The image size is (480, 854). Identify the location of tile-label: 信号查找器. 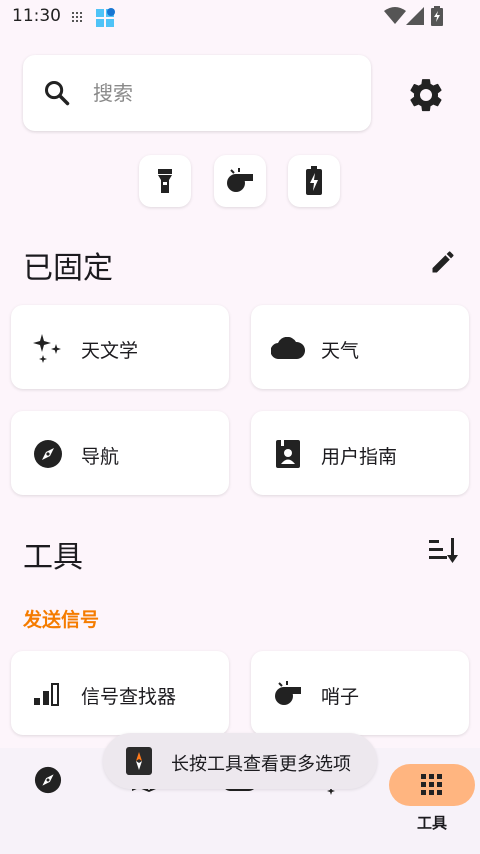
(129, 697).